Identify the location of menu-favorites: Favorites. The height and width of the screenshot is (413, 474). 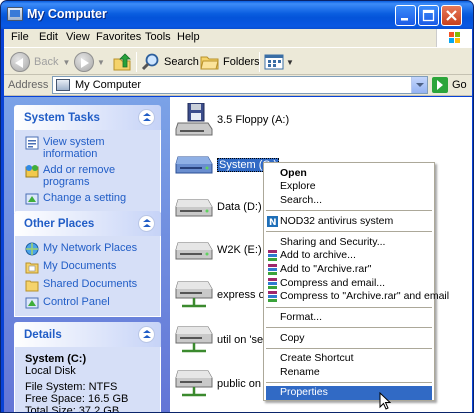
(118, 37).